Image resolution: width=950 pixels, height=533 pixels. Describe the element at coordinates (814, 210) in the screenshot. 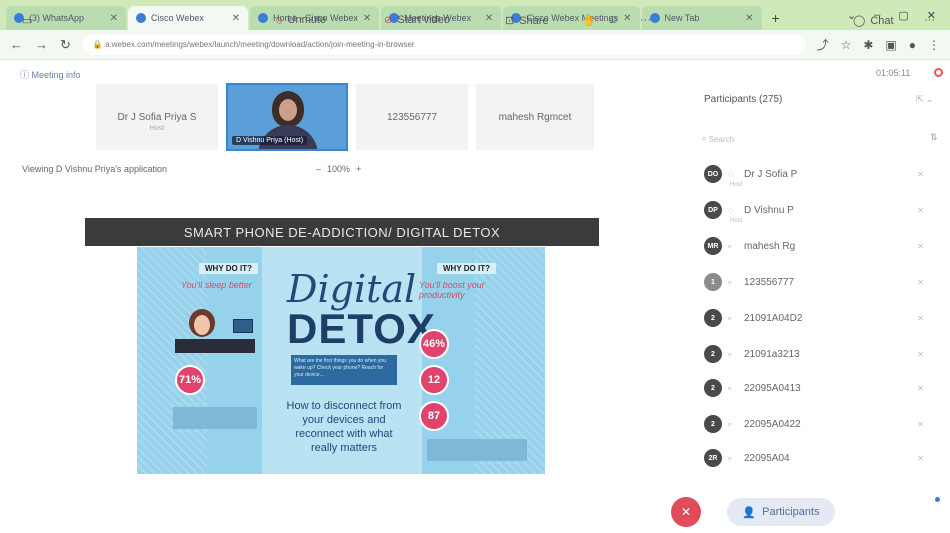

I see `participant-row: DP ◌ D Vishnu P ✕` at that location.